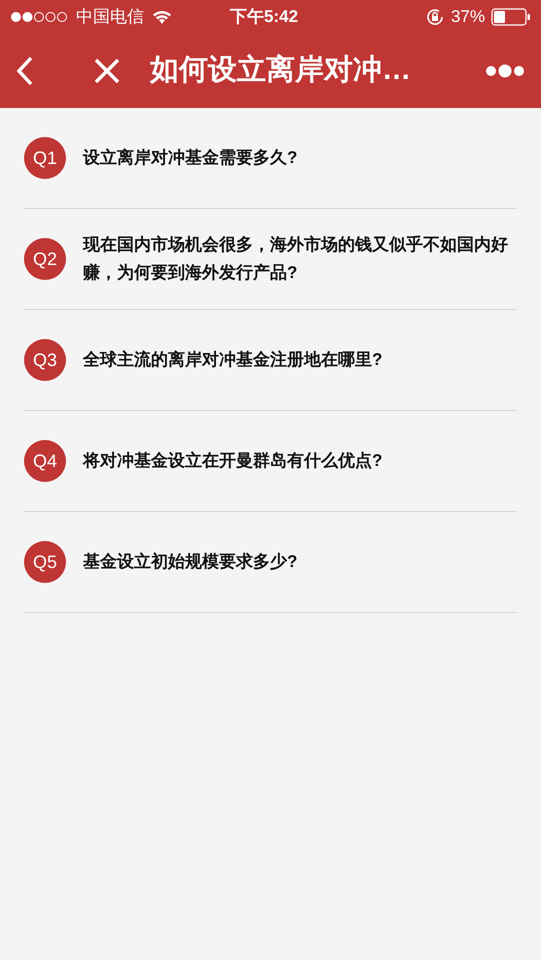 The width and height of the screenshot is (541, 960). Describe the element at coordinates (467, 17) in the screenshot. I see `battery-percentage: 37%` at that location.